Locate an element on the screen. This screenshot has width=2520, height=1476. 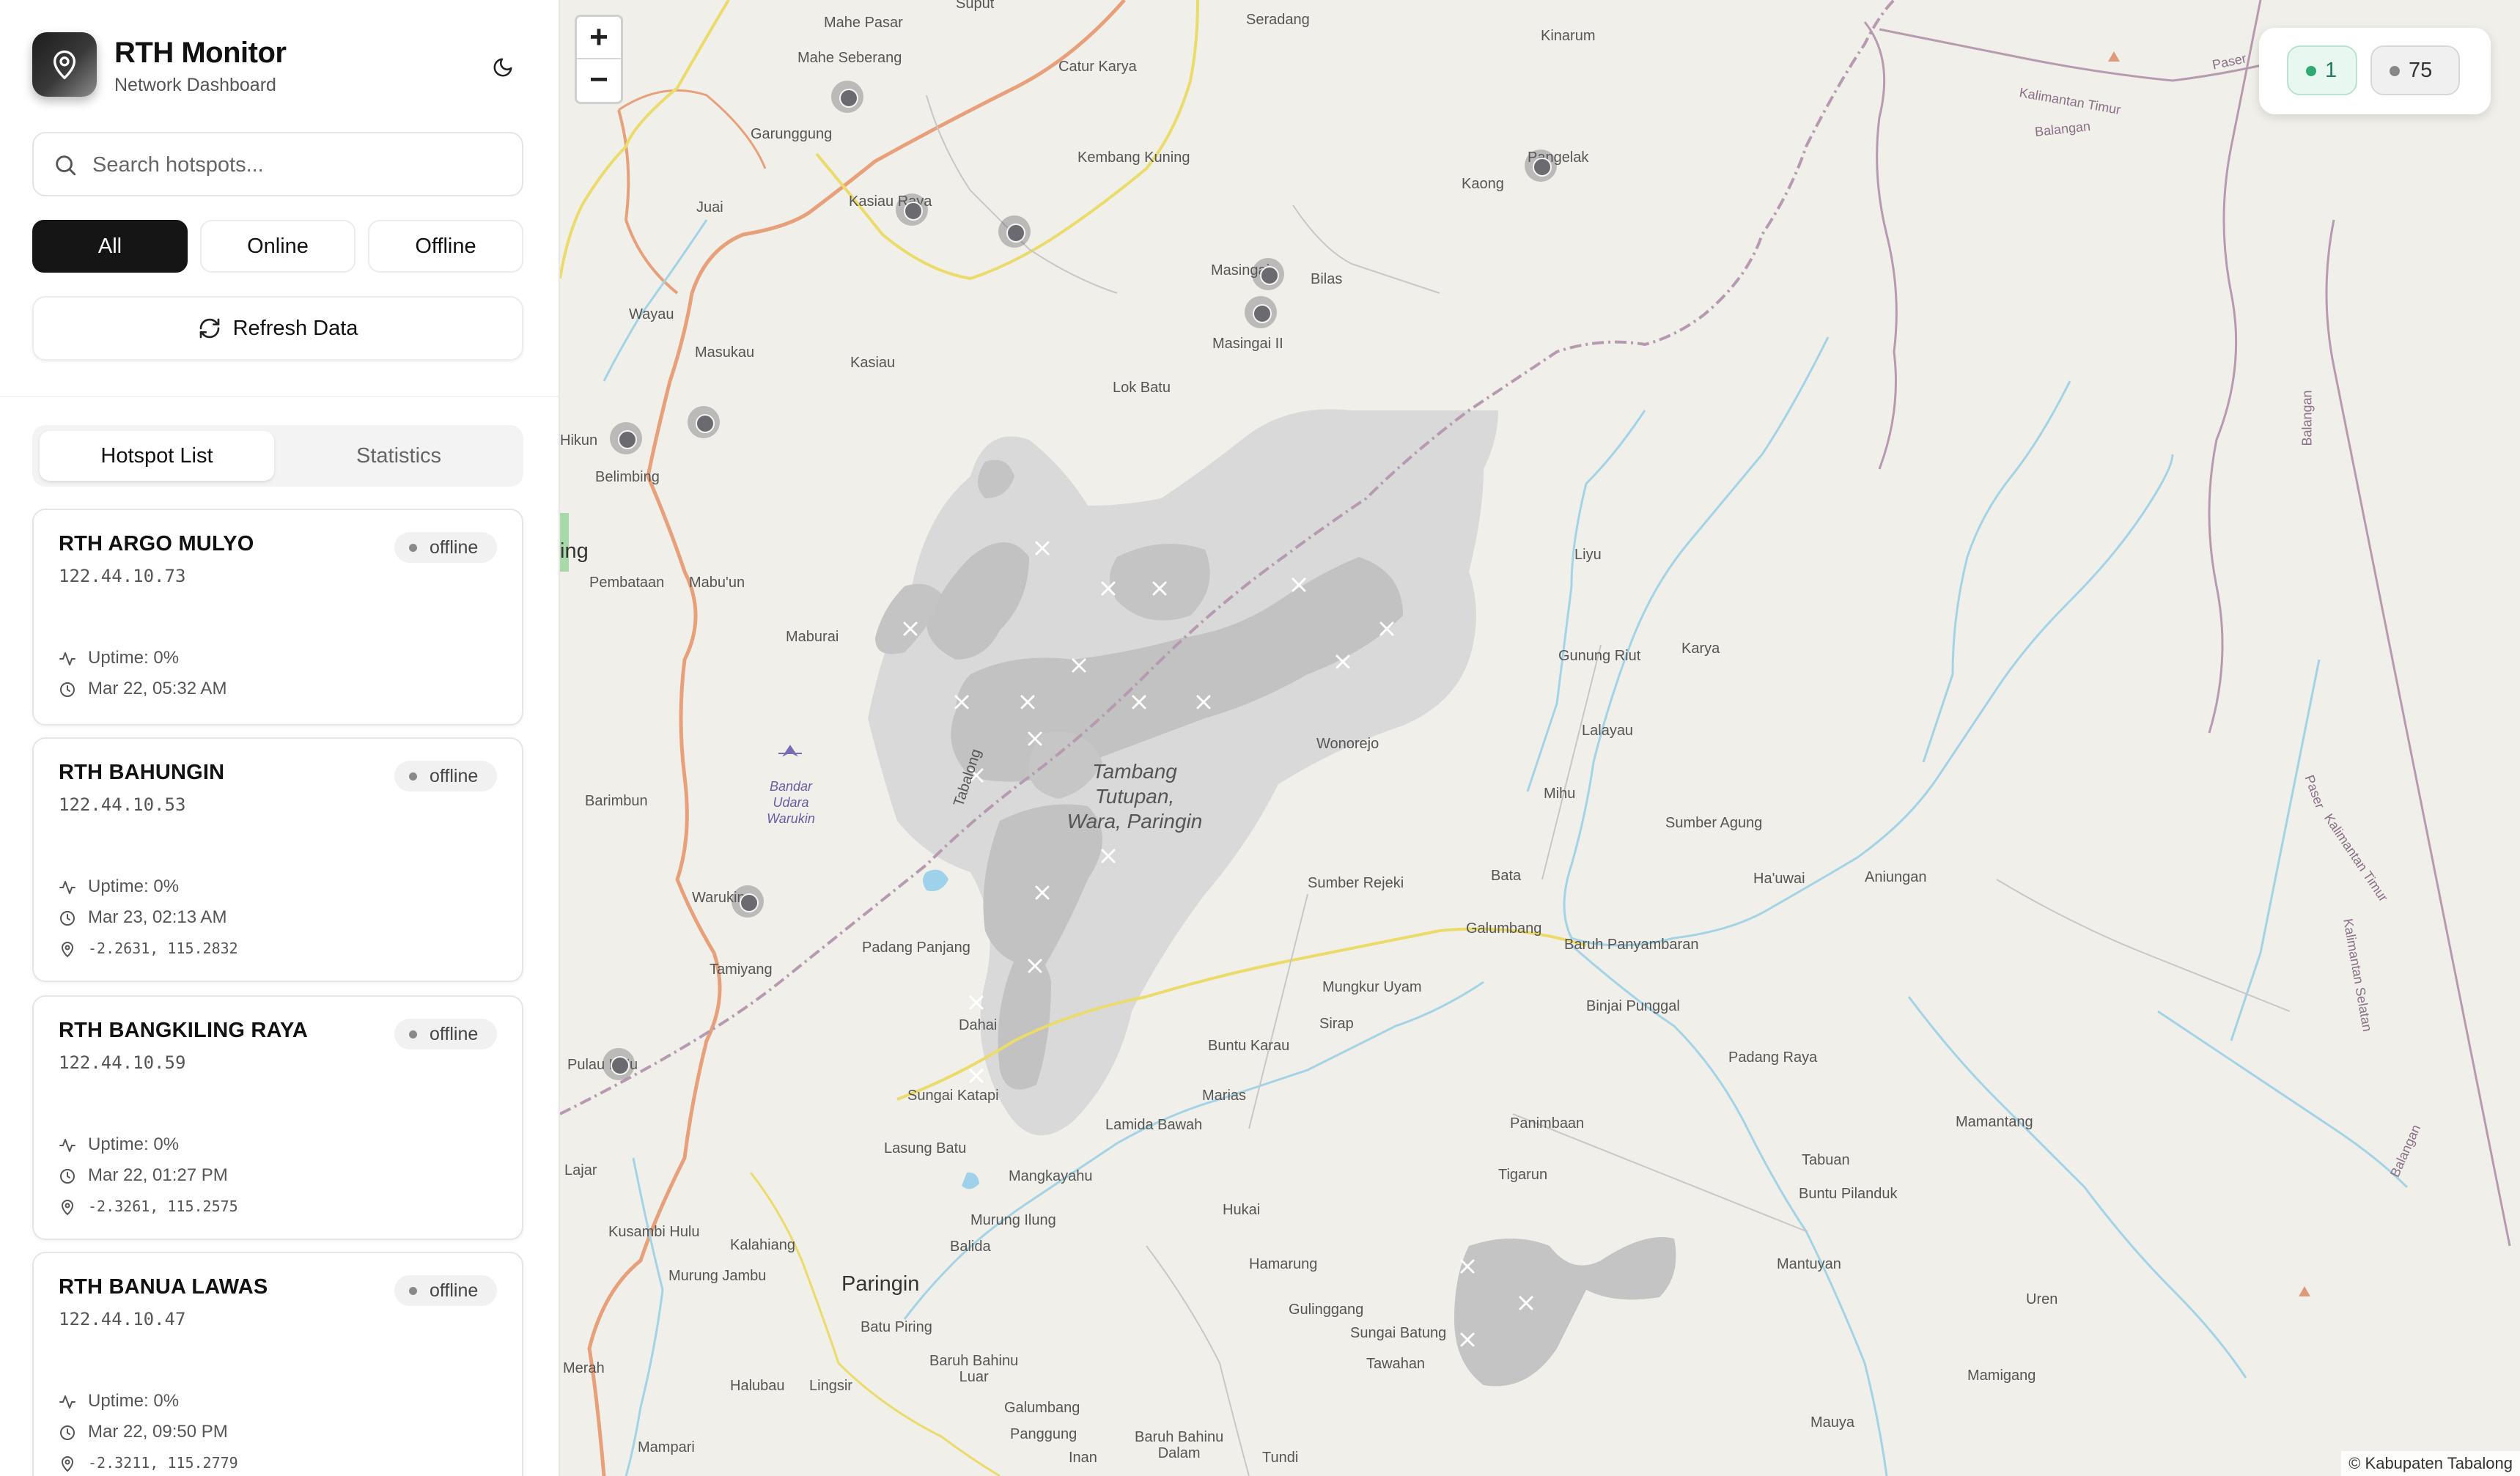
map-label: Mahe Seberang is located at coordinates (850, 58).